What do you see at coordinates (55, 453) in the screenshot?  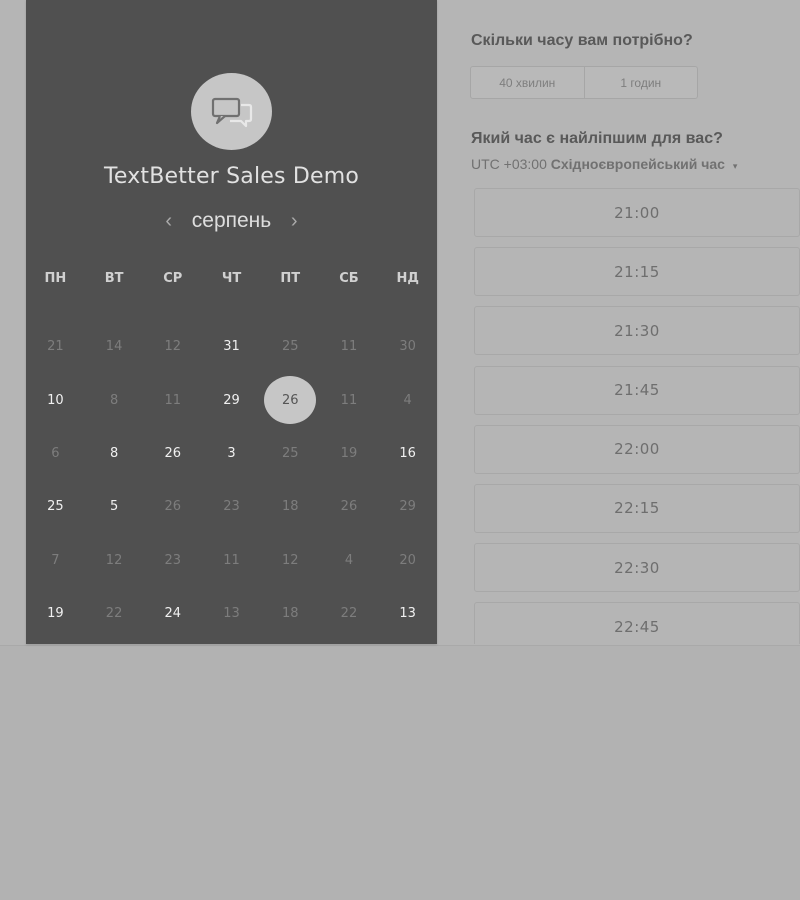 I see `calendar-day: 6` at bounding box center [55, 453].